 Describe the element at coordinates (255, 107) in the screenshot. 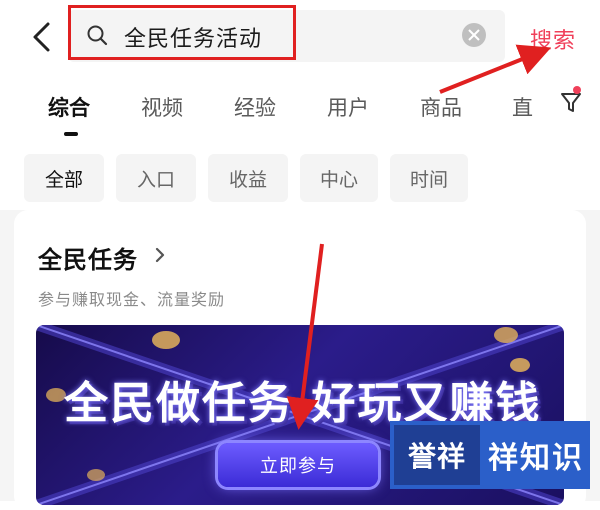

I see `tab-experience: 经验` at that location.